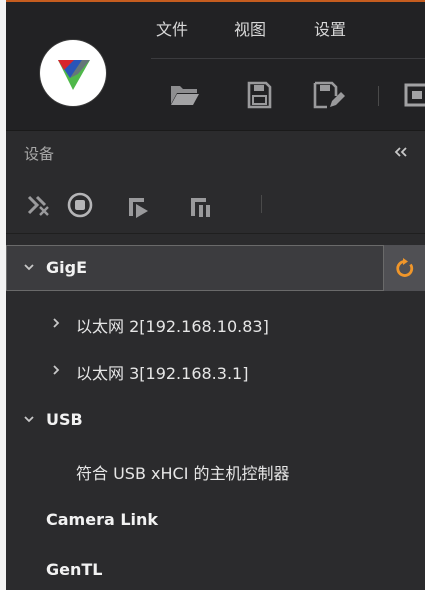  Describe the element at coordinates (39, 154) in the screenshot. I see `panel-title: 设备` at that location.